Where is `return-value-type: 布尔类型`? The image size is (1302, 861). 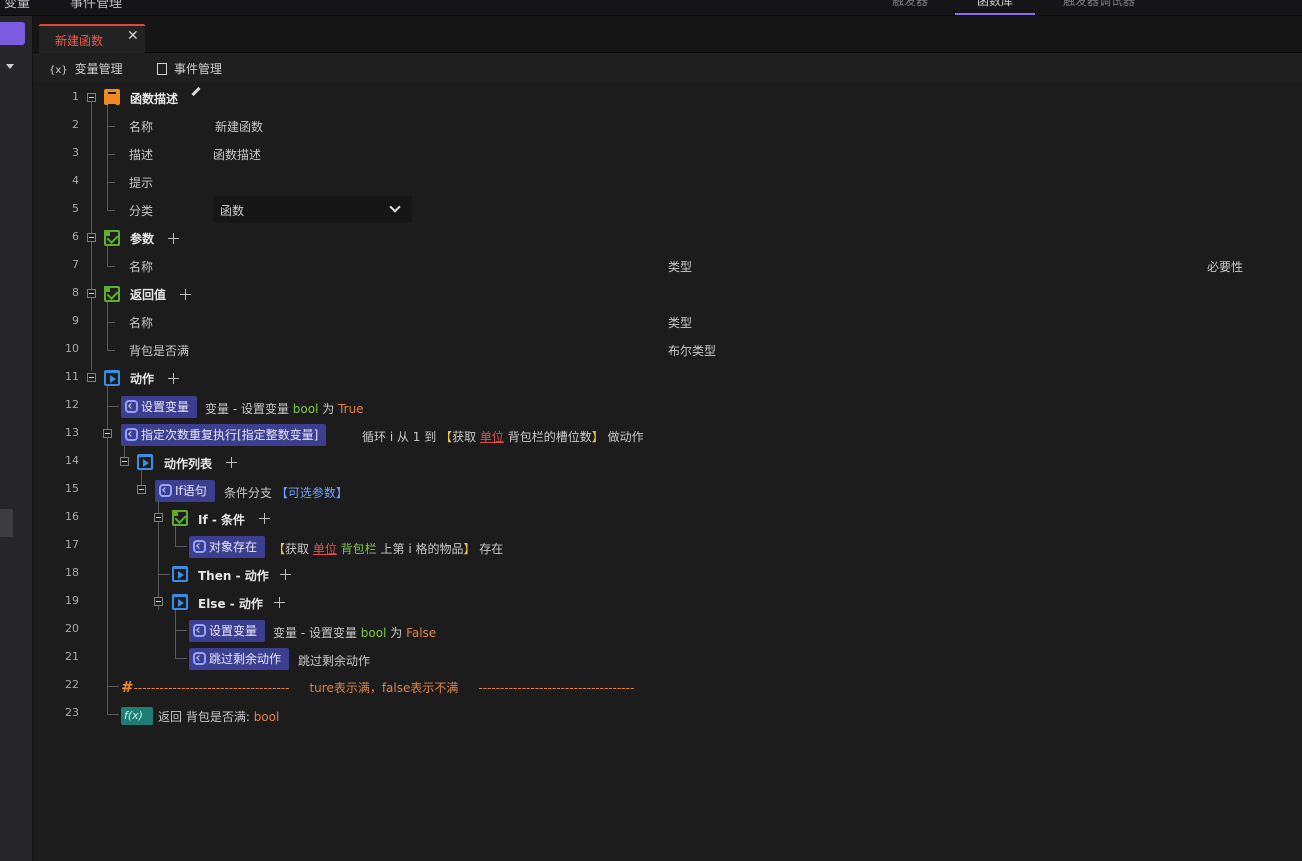 return-value-type: 布尔类型 is located at coordinates (692, 350).